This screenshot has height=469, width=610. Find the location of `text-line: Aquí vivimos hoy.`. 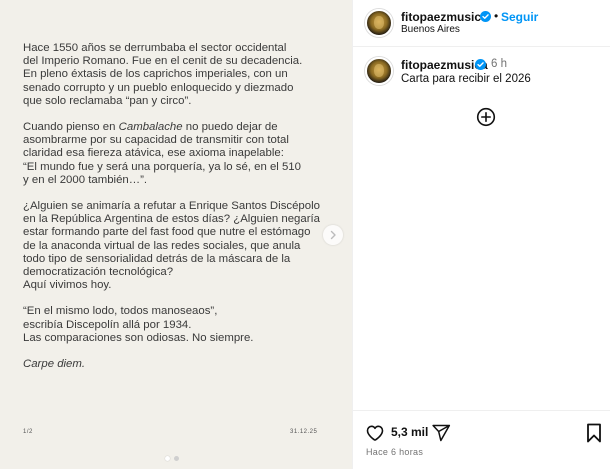

text-line: Aquí vivimos hoy. is located at coordinates (67, 285).